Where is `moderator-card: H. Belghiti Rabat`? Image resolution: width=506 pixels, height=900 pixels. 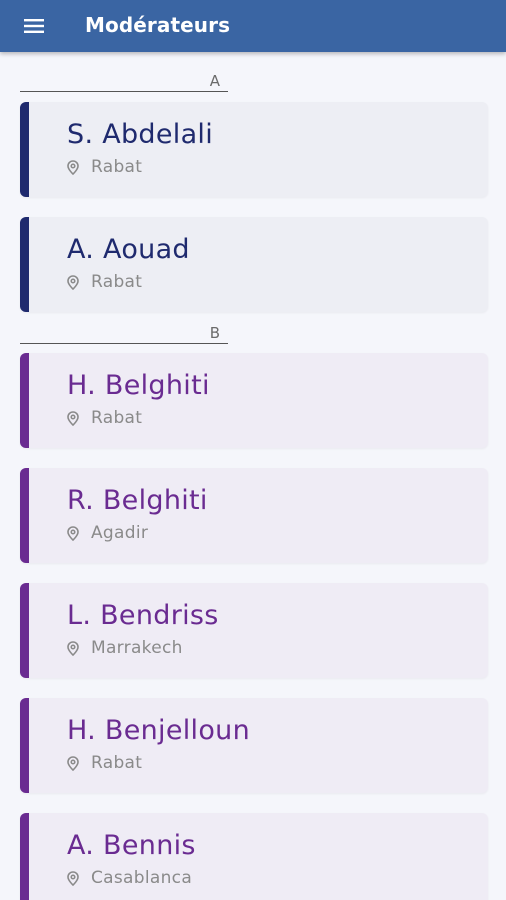
moderator-card: H. Belghiti Rabat is located at coordinates (254, 400).